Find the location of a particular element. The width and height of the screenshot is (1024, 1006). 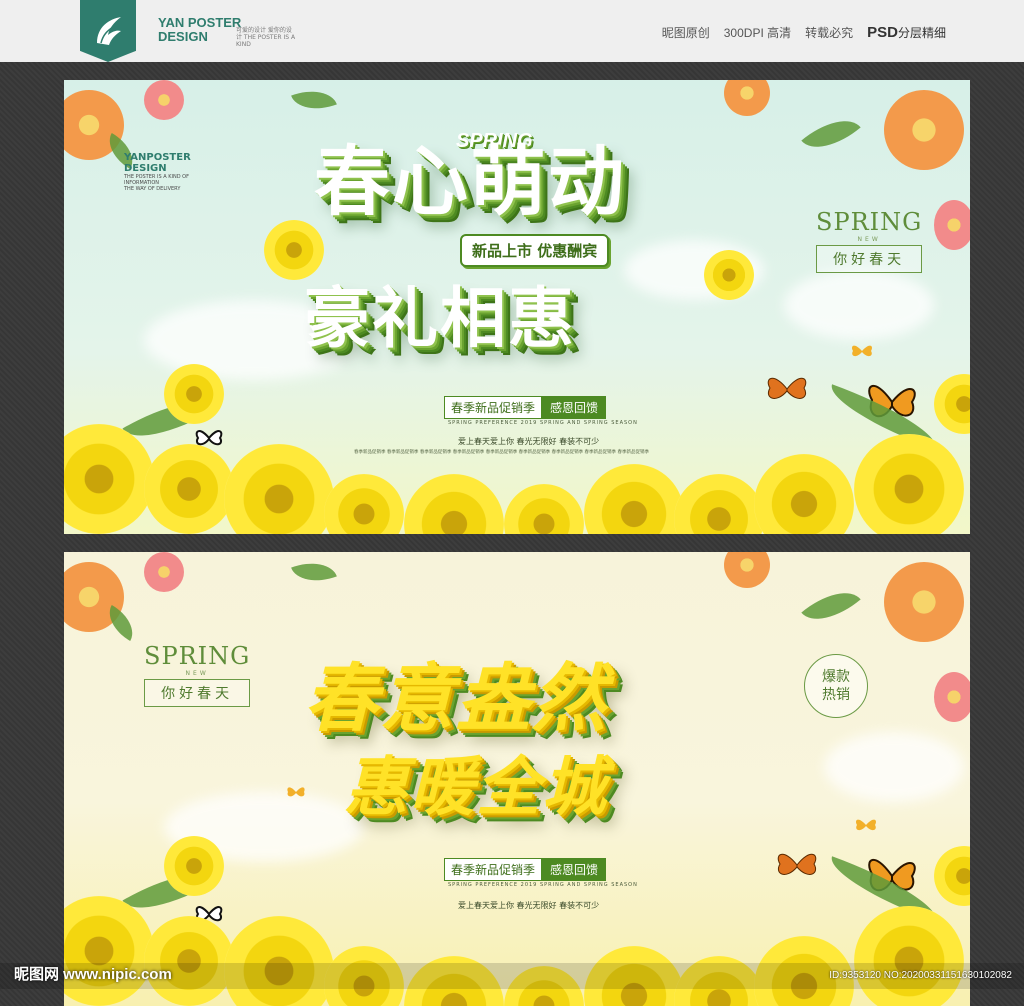

brand-logo is located at coordinates (108, 31).